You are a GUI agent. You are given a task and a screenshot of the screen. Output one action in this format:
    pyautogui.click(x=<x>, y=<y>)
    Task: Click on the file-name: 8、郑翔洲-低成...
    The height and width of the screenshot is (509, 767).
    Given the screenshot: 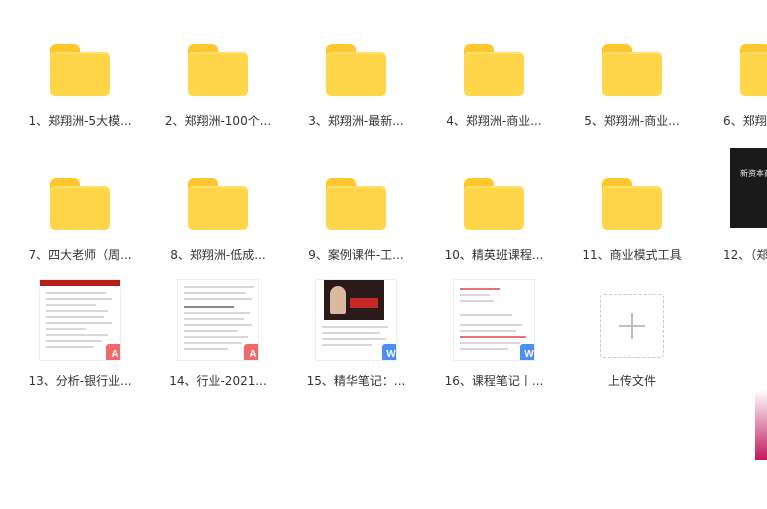 What is the action you would take?
    pyautogui.click(x=218, y=255)
    